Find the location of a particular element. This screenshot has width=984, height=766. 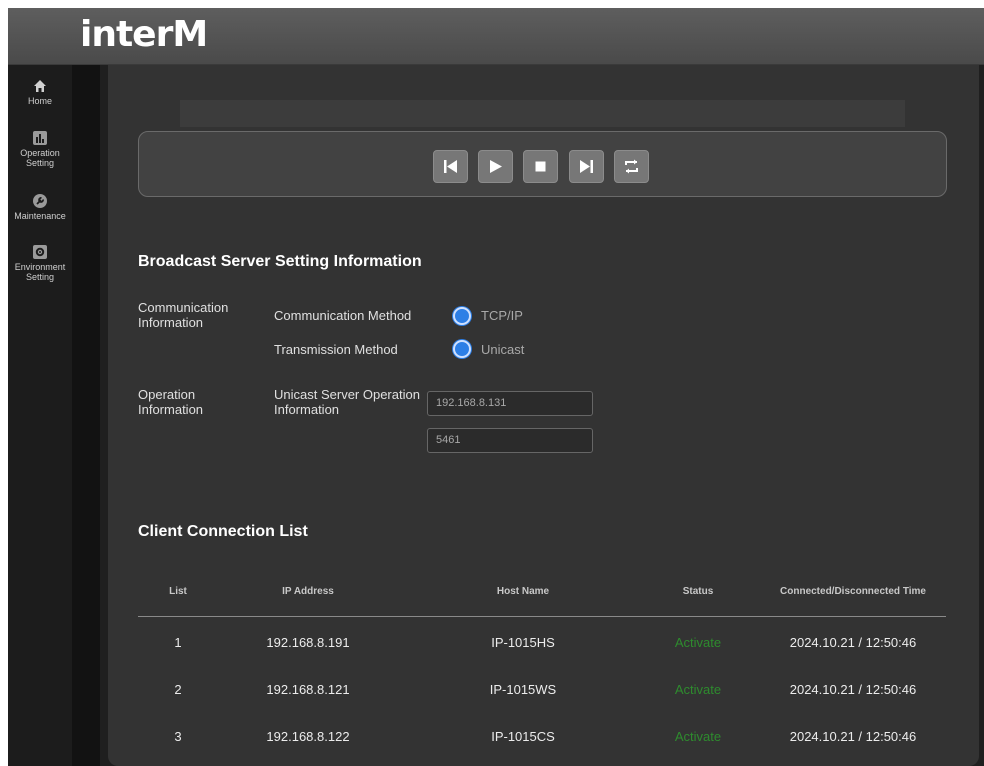

cell-ip: 192.168.8.191 is located at coordinates (308, 642).